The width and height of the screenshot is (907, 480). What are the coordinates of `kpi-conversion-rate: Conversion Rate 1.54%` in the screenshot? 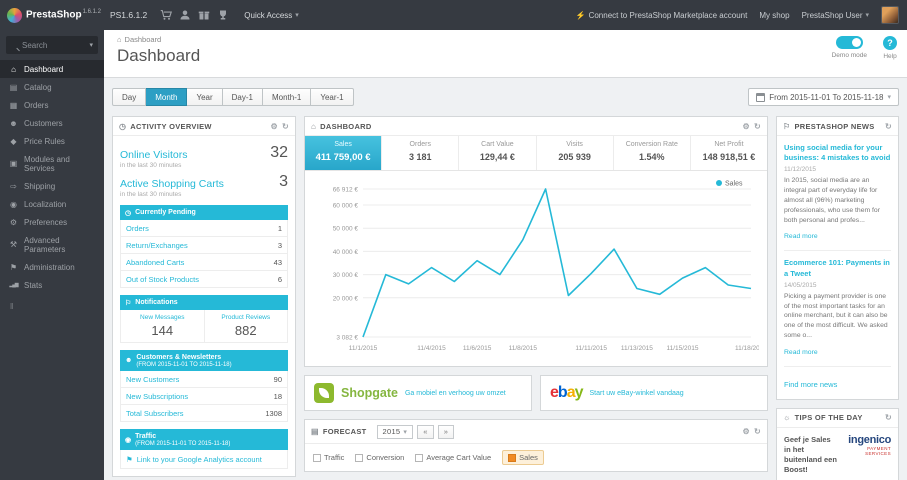 It's located at (652, 153).